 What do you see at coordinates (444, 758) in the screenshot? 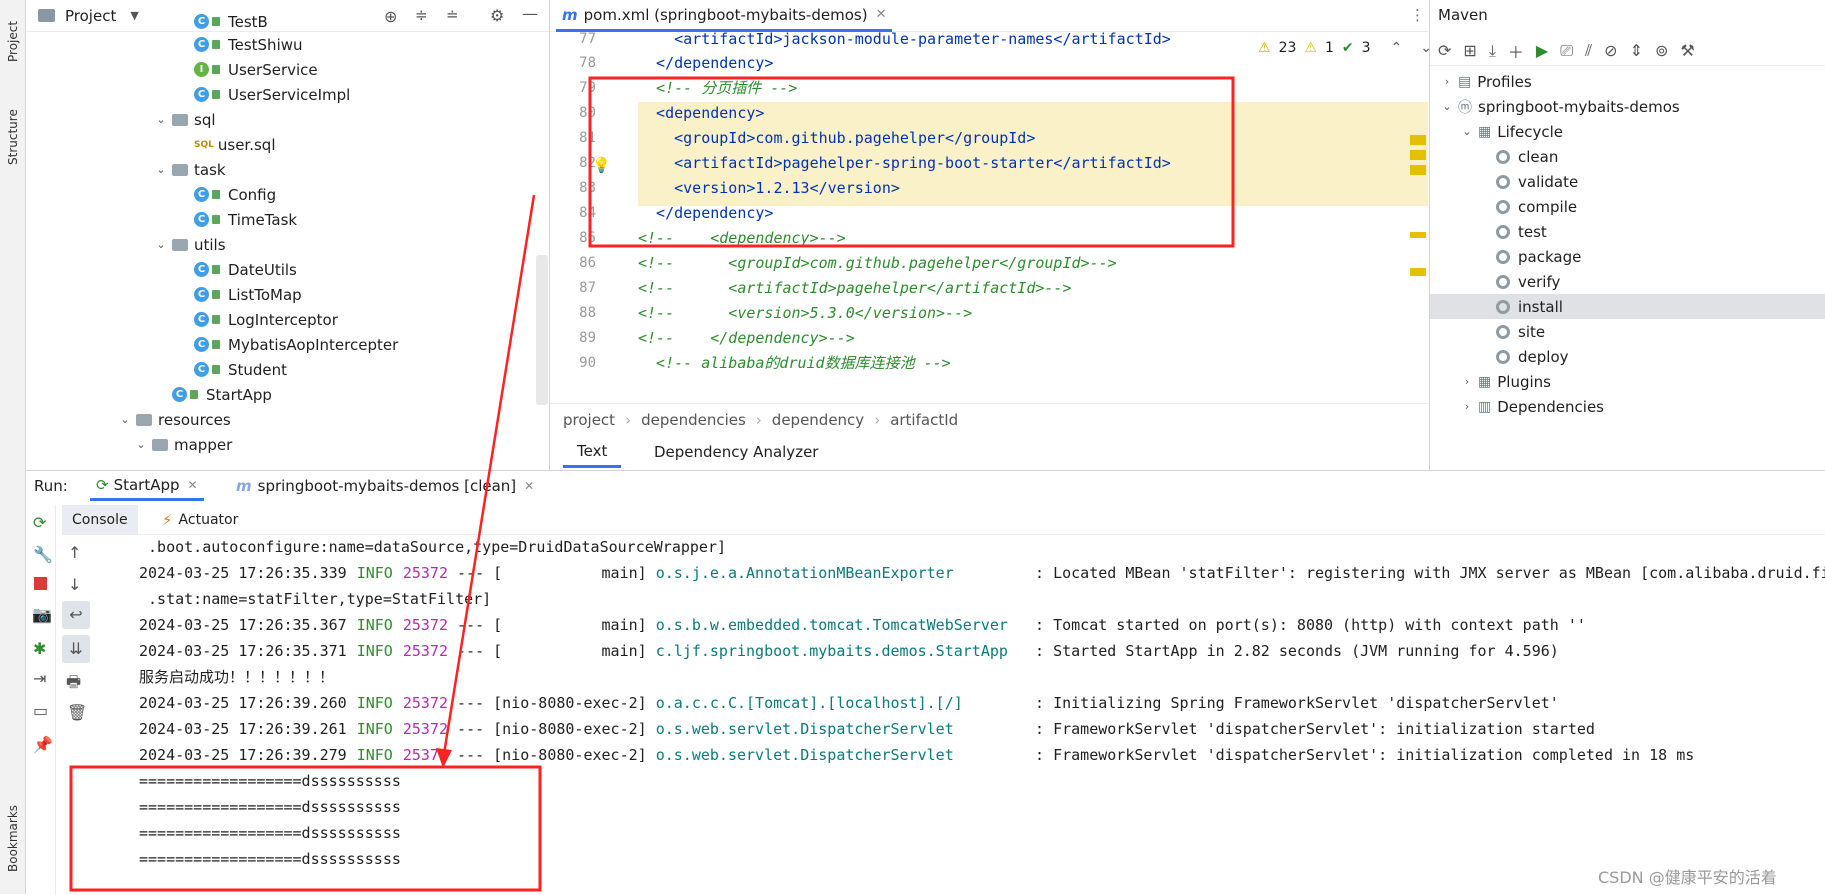
I see `red-arrow-head` at bounding box center [444, 758].